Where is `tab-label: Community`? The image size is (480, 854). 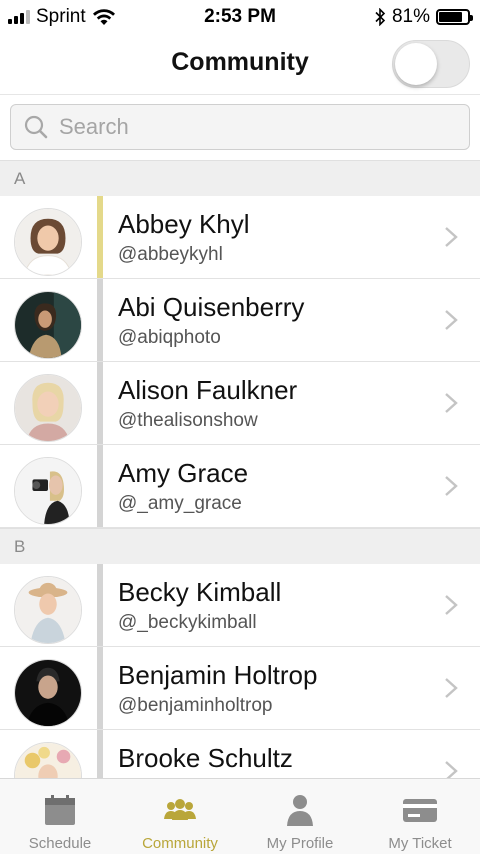
tab-label: Community is located at coordinates (180, 843).